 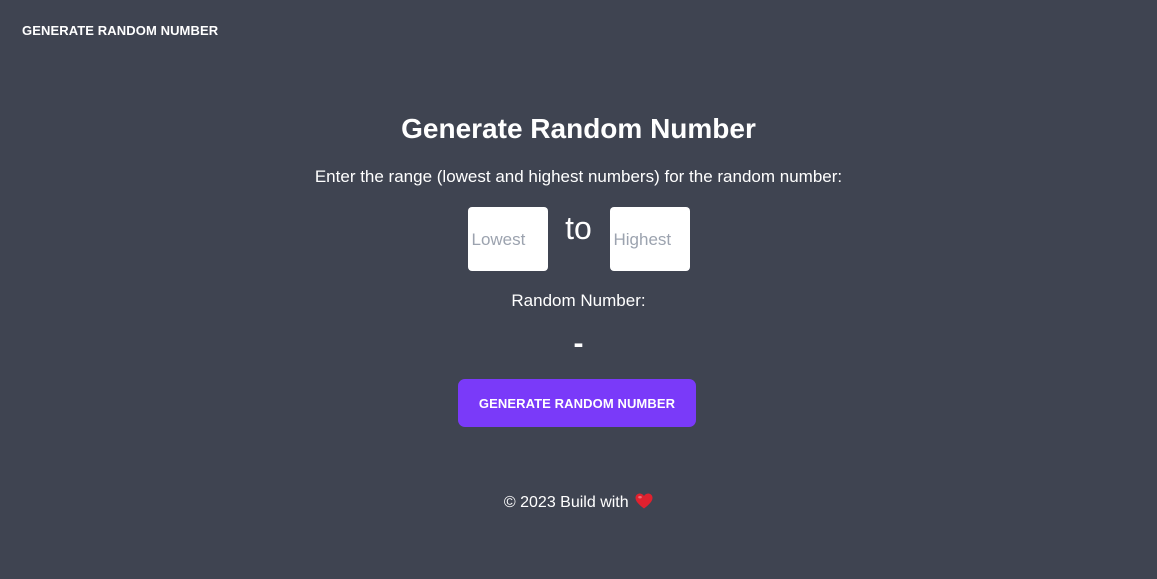 What do you see at coordinates (577, 403) in the screenshot?
I see `generate-button: GENERATE RANDOM NUMBER` at bounding box center [577, 403].